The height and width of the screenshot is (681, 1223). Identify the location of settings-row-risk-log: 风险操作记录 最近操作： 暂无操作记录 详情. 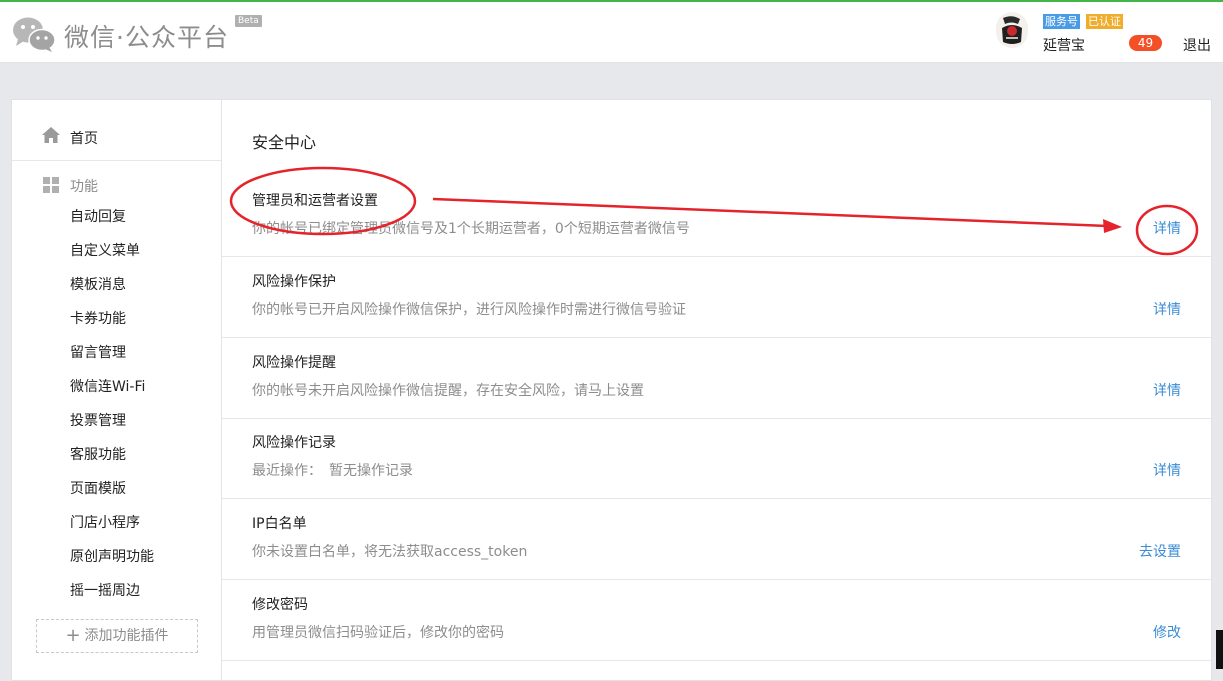
(716, 458).